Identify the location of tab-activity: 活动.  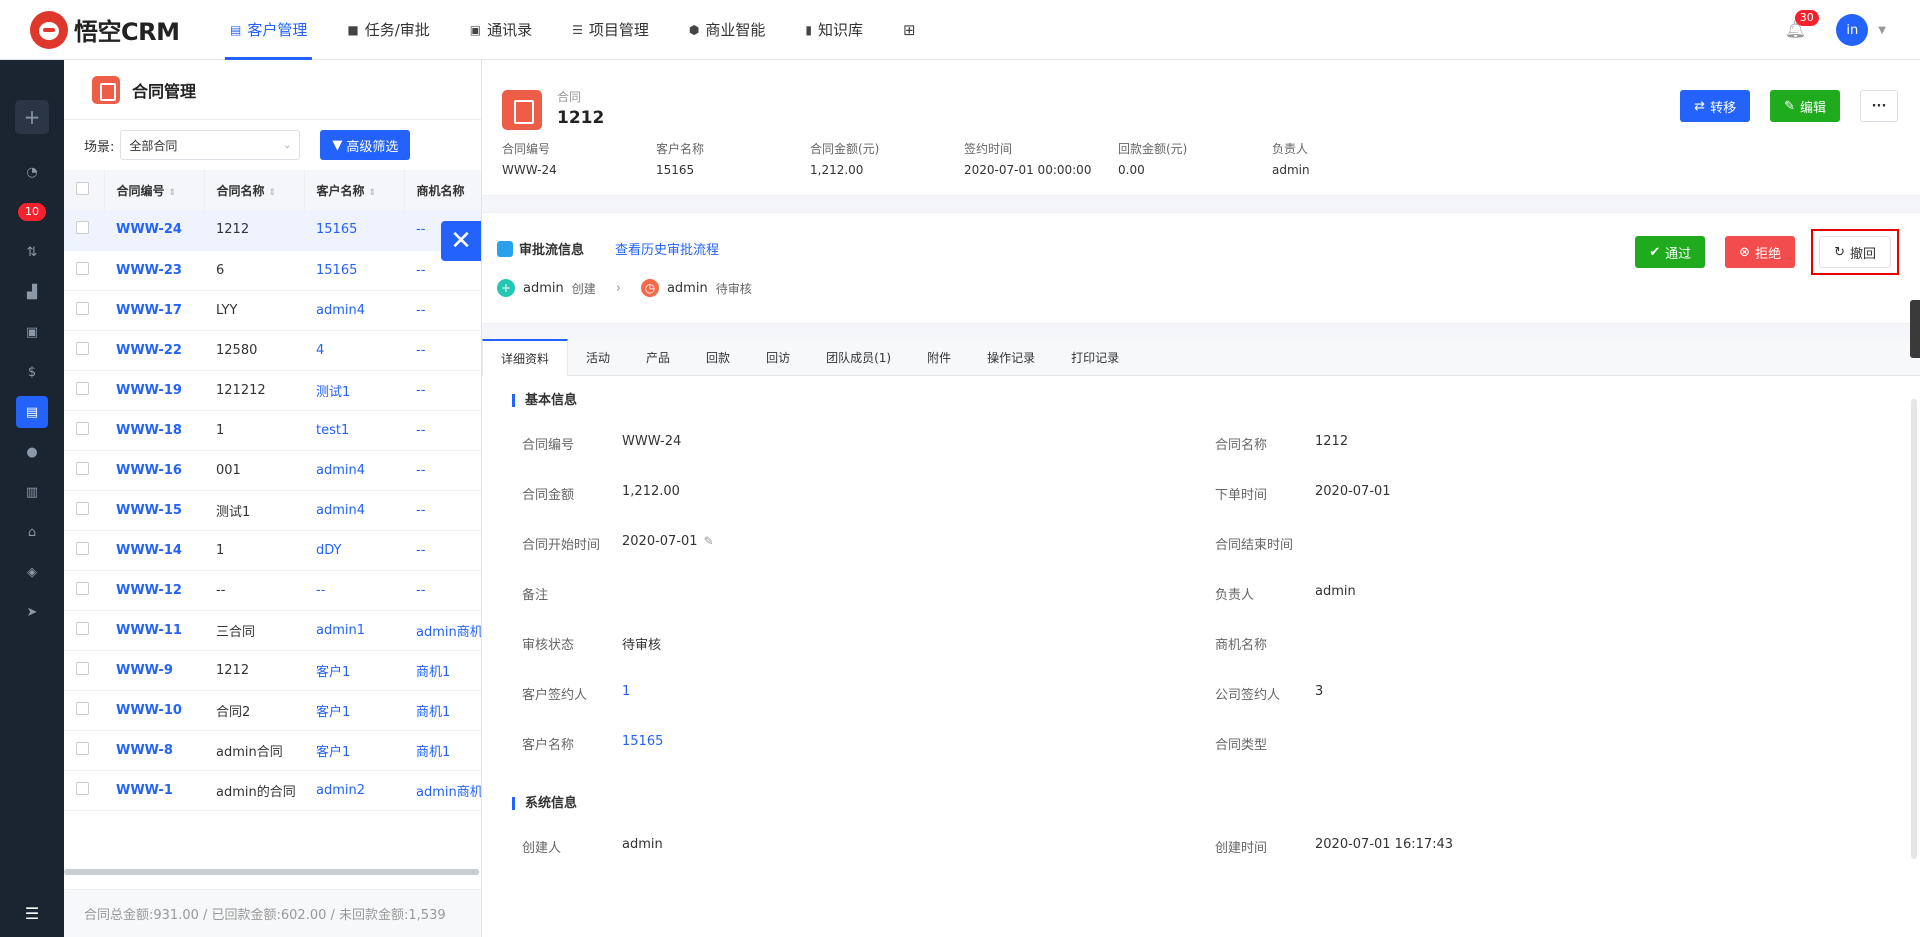
(598, 357).